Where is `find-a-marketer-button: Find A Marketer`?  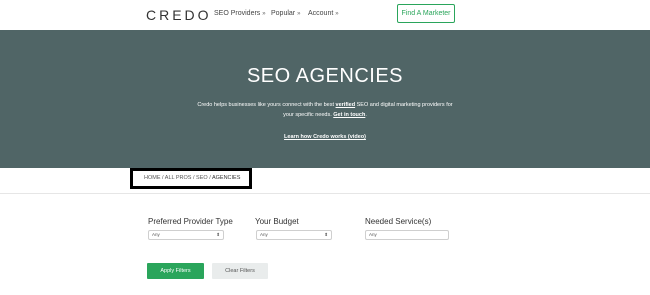
find-a-marketer-button: Find A Marketer is located at coordinates (426, 13).